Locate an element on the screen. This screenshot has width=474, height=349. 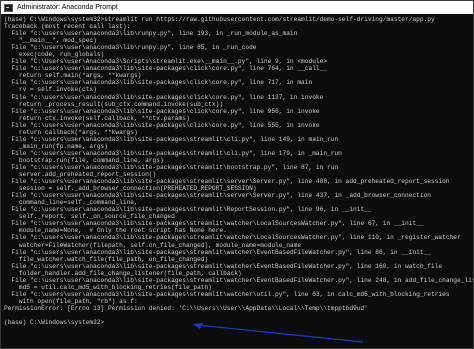
console-line: return callback(*args, **kwargs) is located at coordinates (71, 132).